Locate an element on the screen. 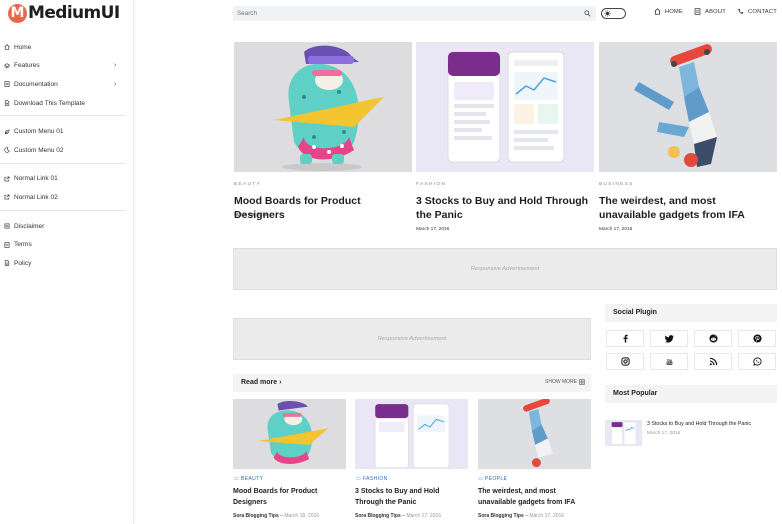 This screenshot has width=782, height=524. logo-badge: M is located at coordinates (17, 13).